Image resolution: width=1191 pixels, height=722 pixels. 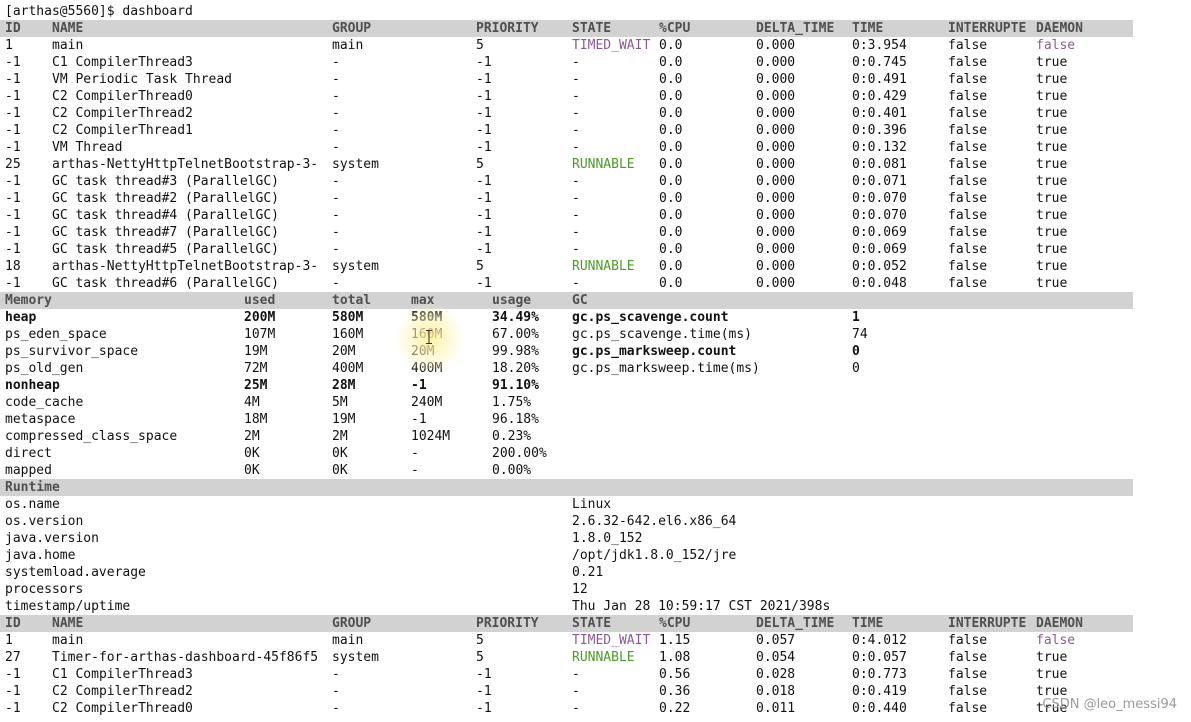 I want to click on memory-usage: 0.00%, so click(x=512, y=470).